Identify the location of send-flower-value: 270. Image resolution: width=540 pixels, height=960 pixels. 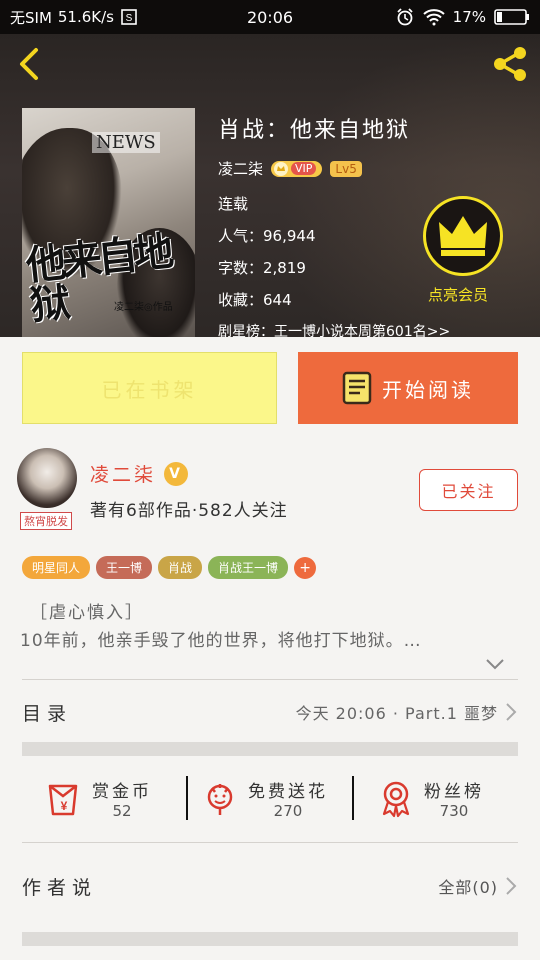
(288, 810).